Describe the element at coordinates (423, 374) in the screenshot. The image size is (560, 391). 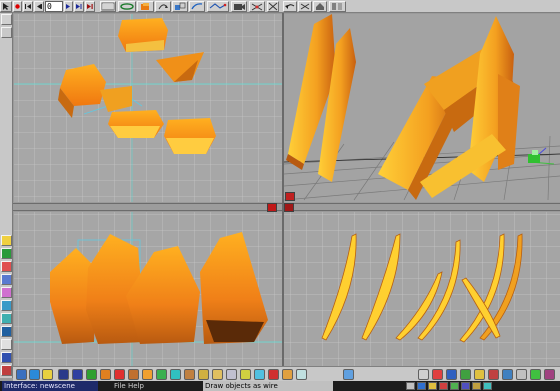
I see `pointer-icon` at that location.